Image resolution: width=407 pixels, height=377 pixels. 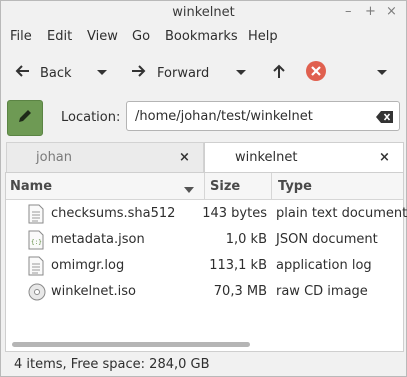 I want to click on location-path: /home/johan/test/winkelnet, so click(x=224, y=116).